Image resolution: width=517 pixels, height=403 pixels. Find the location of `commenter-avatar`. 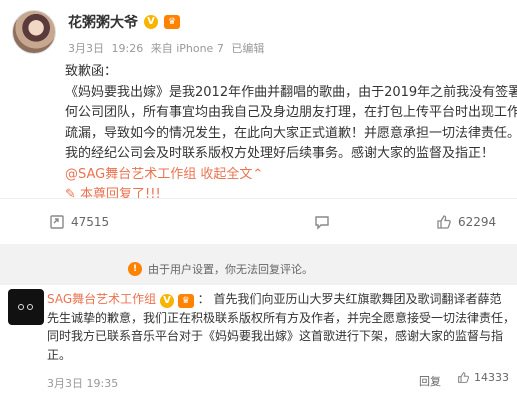

commenter-avatar is located at coordinates (26, 307).